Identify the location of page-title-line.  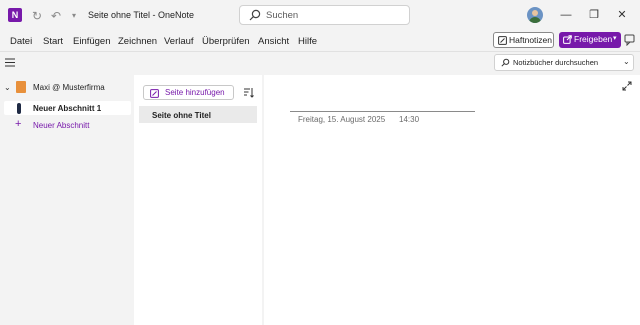
(382, 111).